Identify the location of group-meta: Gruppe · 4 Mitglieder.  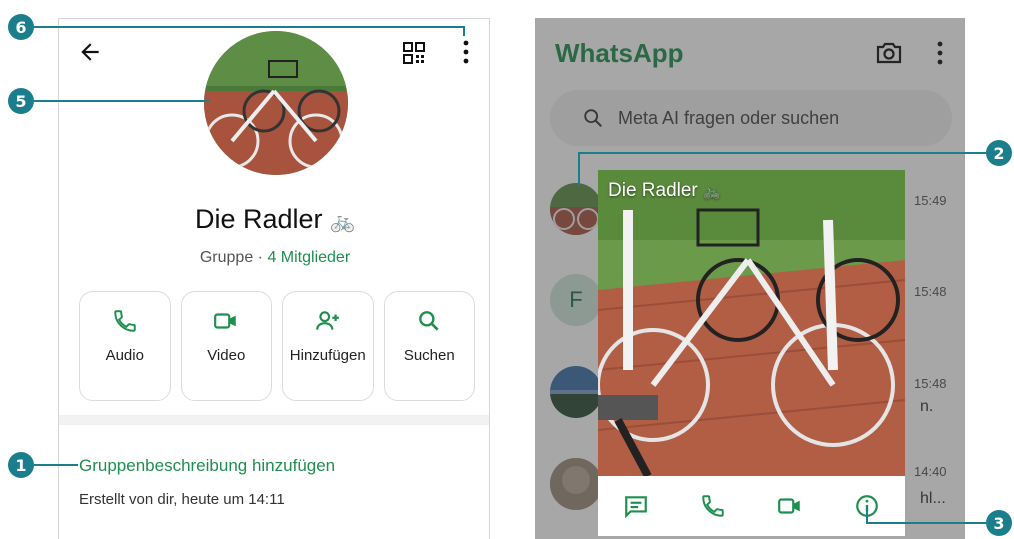
(274, 258).